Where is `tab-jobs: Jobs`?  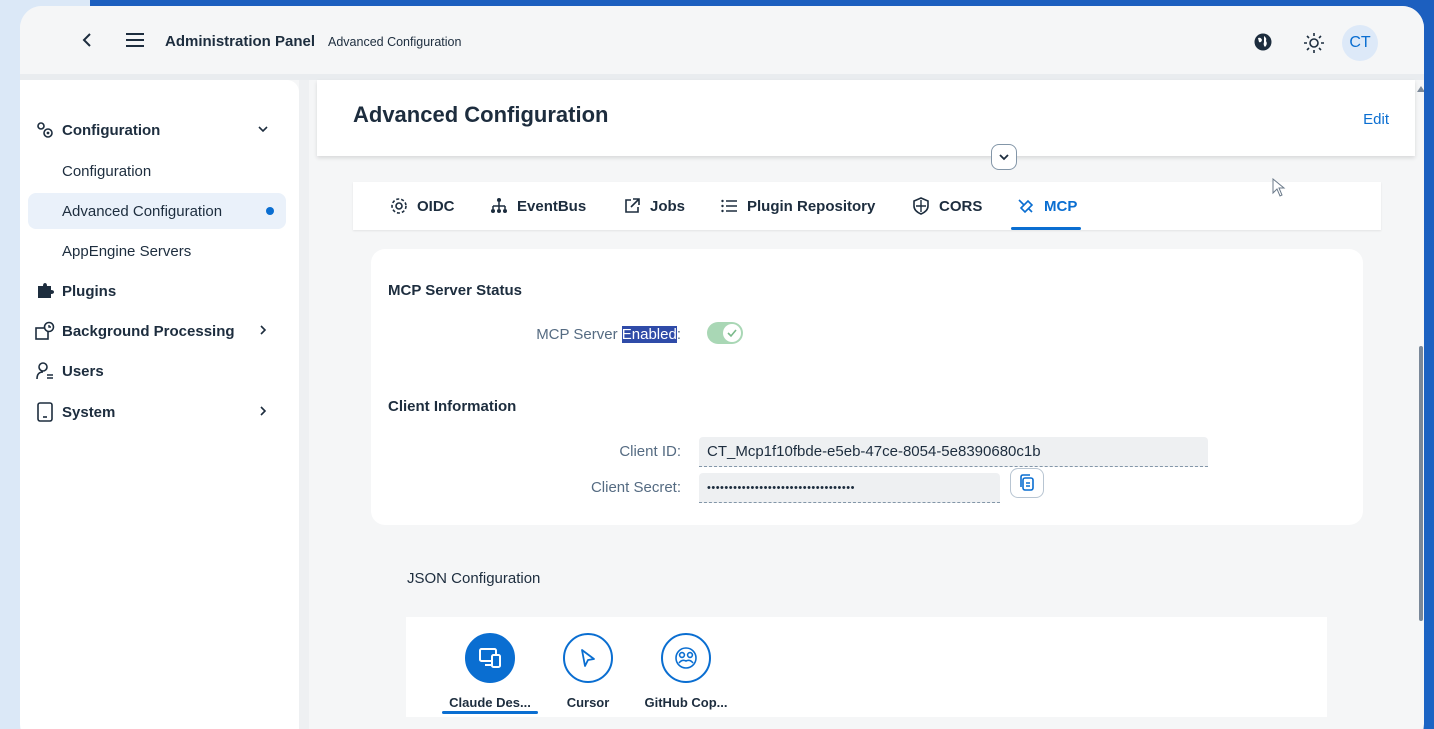 tab-jobs: Jobs is located at coordinates (653, 206).